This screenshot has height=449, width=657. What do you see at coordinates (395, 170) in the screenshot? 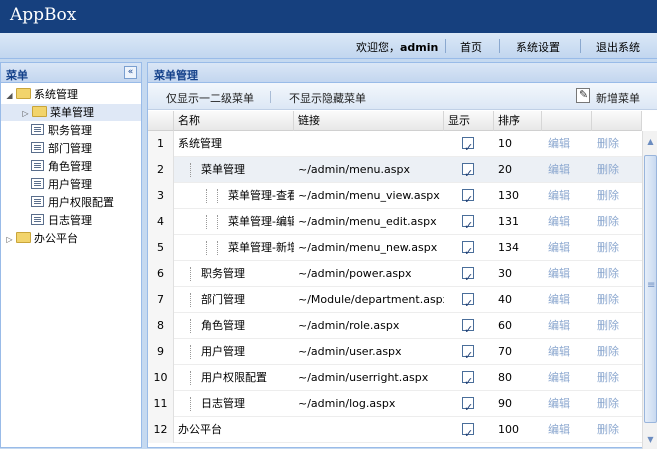
I see `table-row: 2 菜单管理 ~/admin/menu.aspx 20 编辑删除` at bounding box center [395, 170].